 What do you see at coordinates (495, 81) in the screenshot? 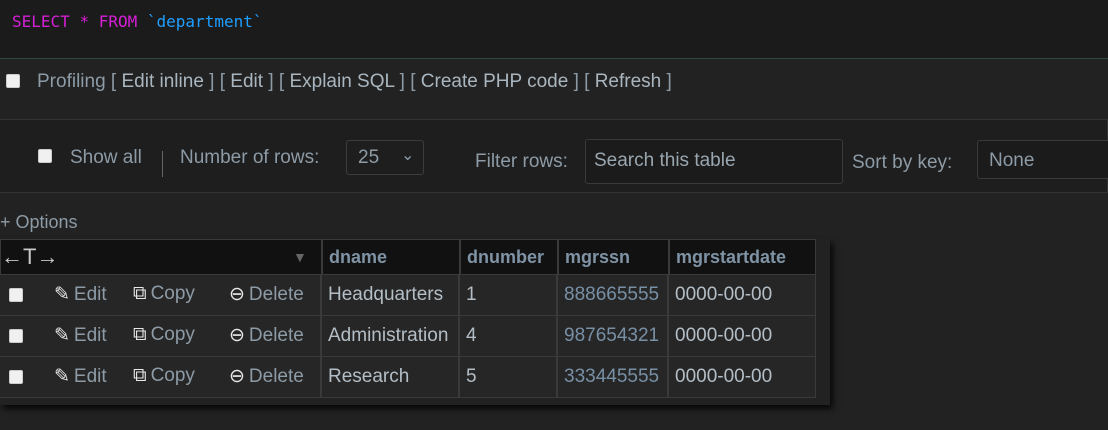
I see `create-php-code-link: Create PHP code` at bounding box center [495, 81].